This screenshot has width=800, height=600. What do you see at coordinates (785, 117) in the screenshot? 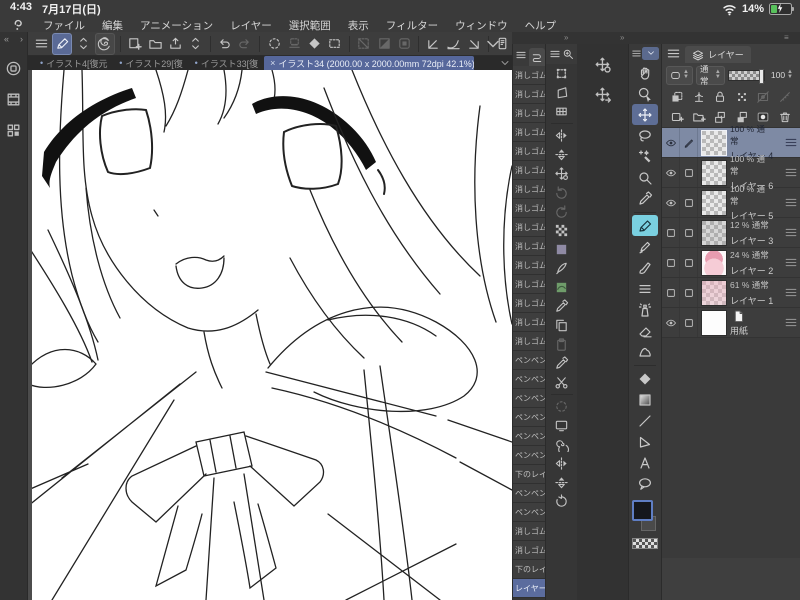
I see `trash-icon` at bounding box center [785, 117].